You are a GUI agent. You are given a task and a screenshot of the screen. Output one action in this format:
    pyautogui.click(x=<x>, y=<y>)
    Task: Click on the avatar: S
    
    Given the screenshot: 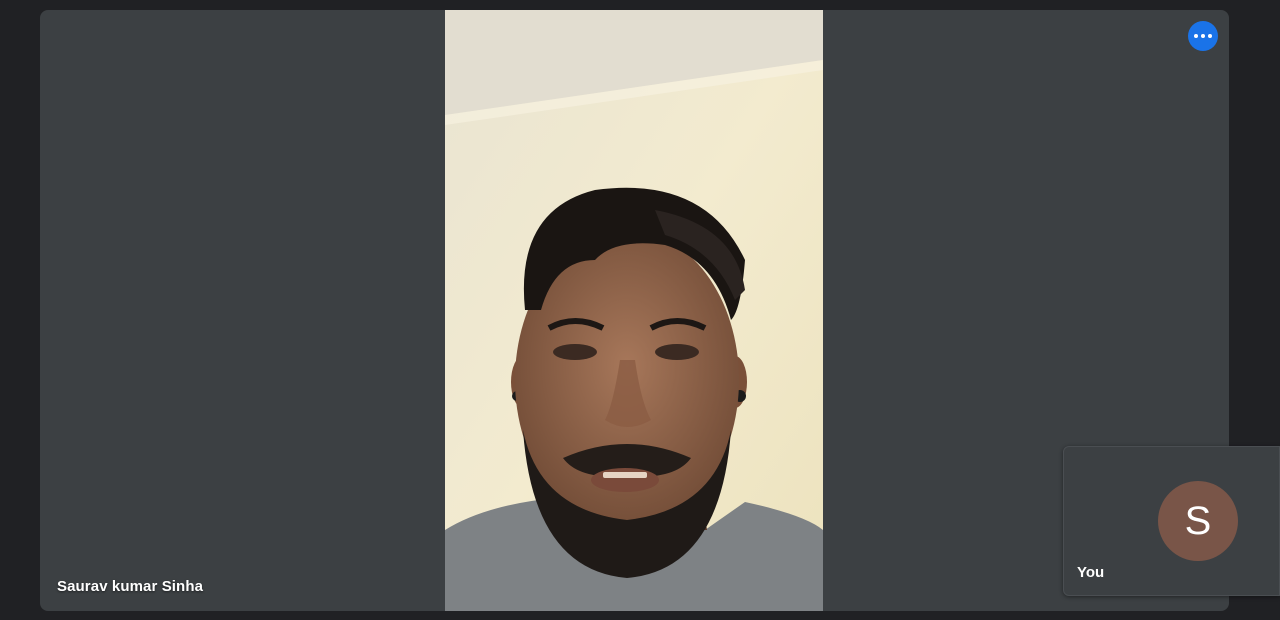 What is the action you would take?
    pyautogui.click(x=1198, y=521)
    